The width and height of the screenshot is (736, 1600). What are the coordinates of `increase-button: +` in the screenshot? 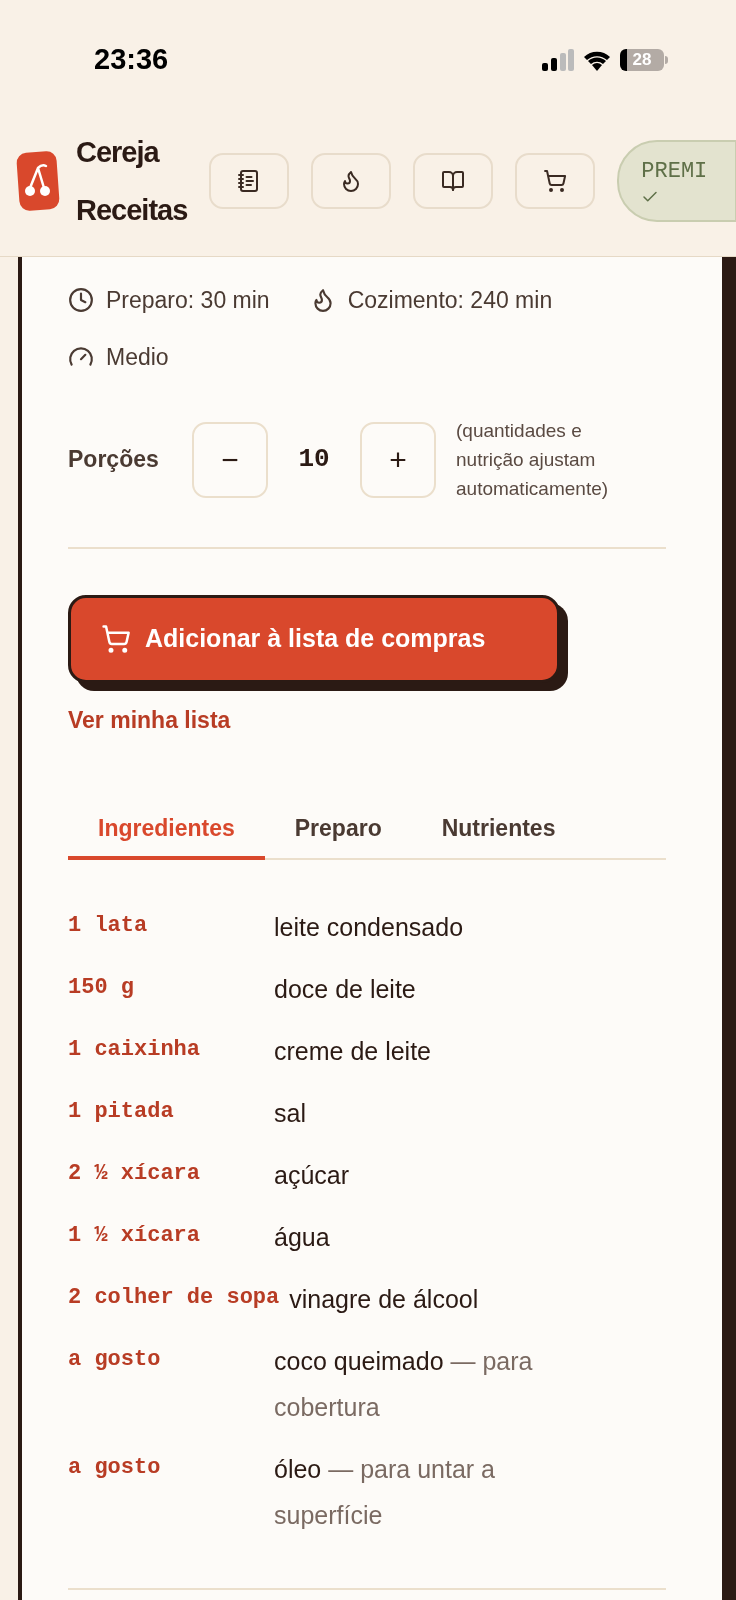 It's located at (398, 459).